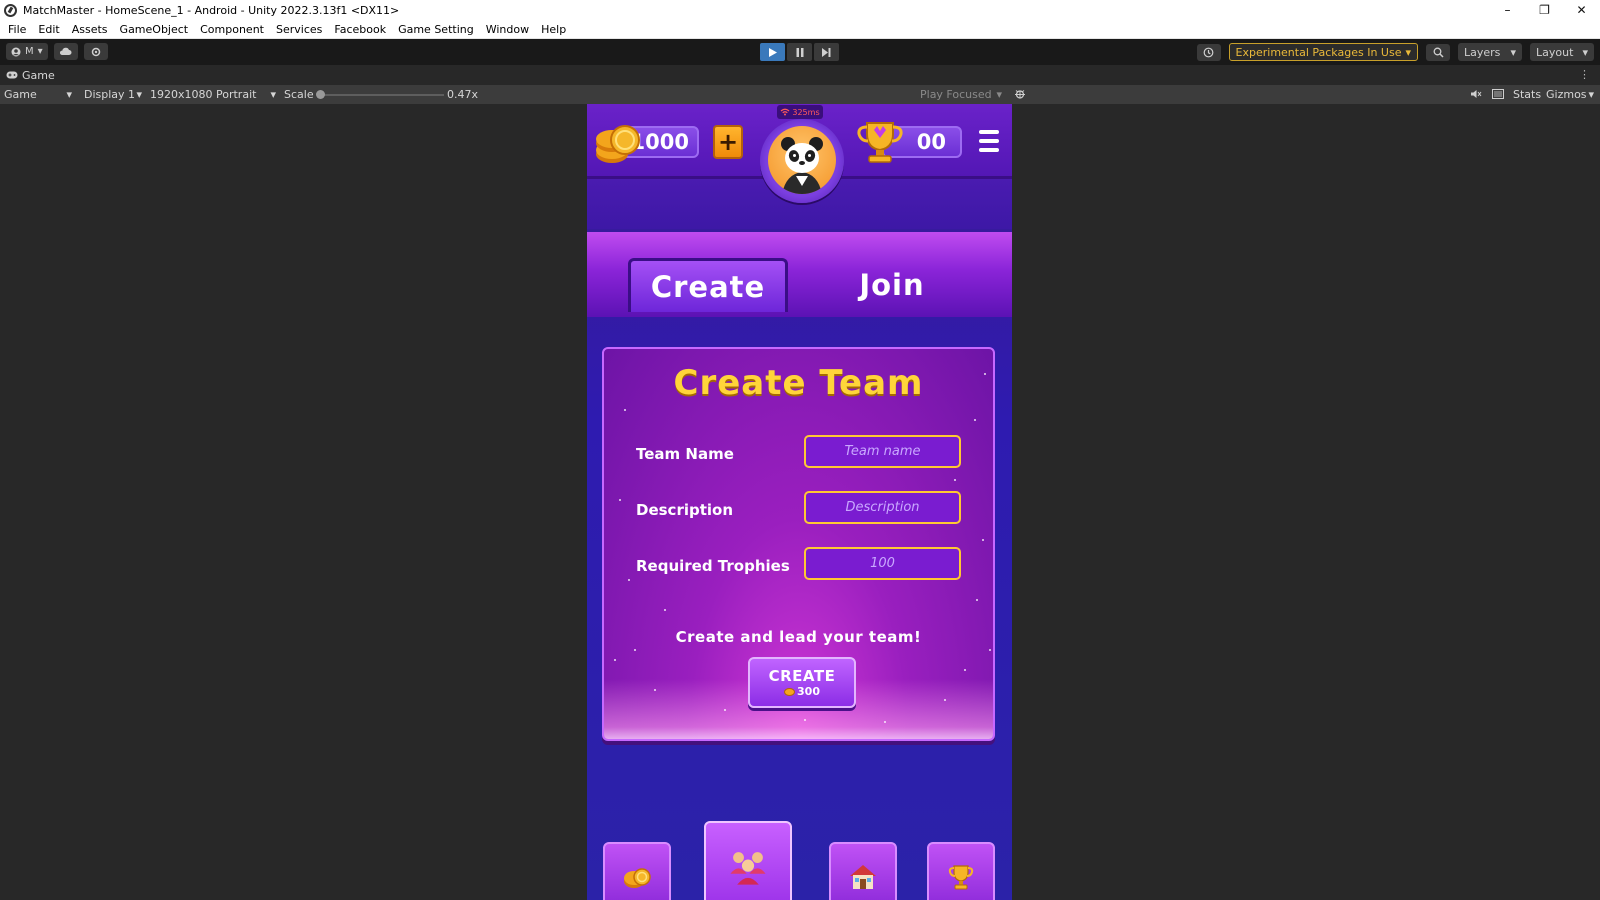 This screenshot has height=900, width=1600. Describe the element at coordinates (1584, 74) in the screenshot. I see `more-options-icon: ⋮` at that location.